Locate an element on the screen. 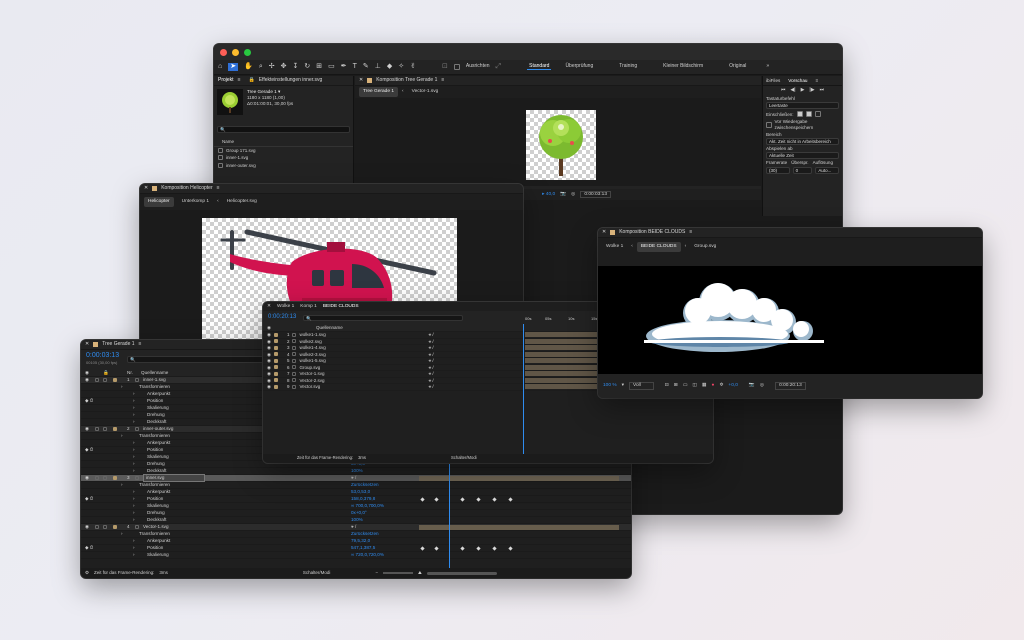 The image size is (1024, 640). range-select: Akt. Zeit nicht in Arbeitsbereich is located at coordinates (802, 142).